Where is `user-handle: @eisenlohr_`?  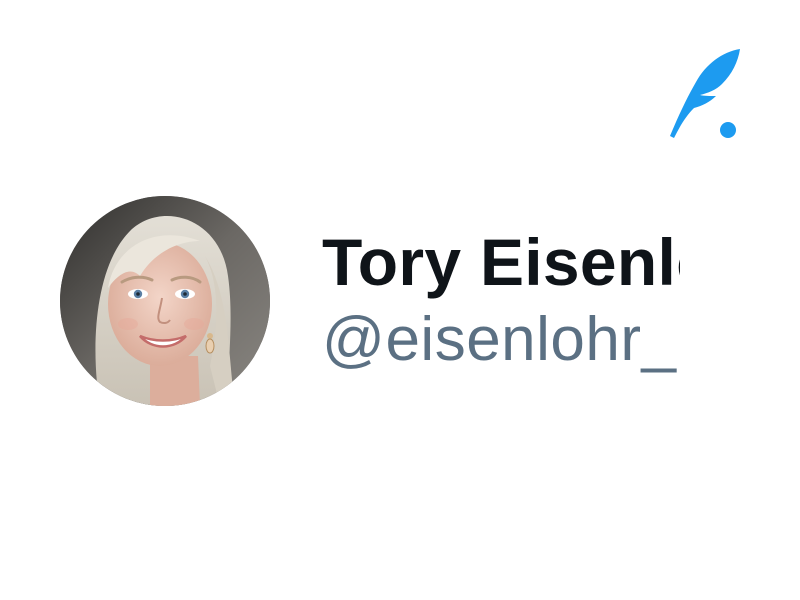 user-handle: @eisenlohr_ is located at coordinates (501, 340).